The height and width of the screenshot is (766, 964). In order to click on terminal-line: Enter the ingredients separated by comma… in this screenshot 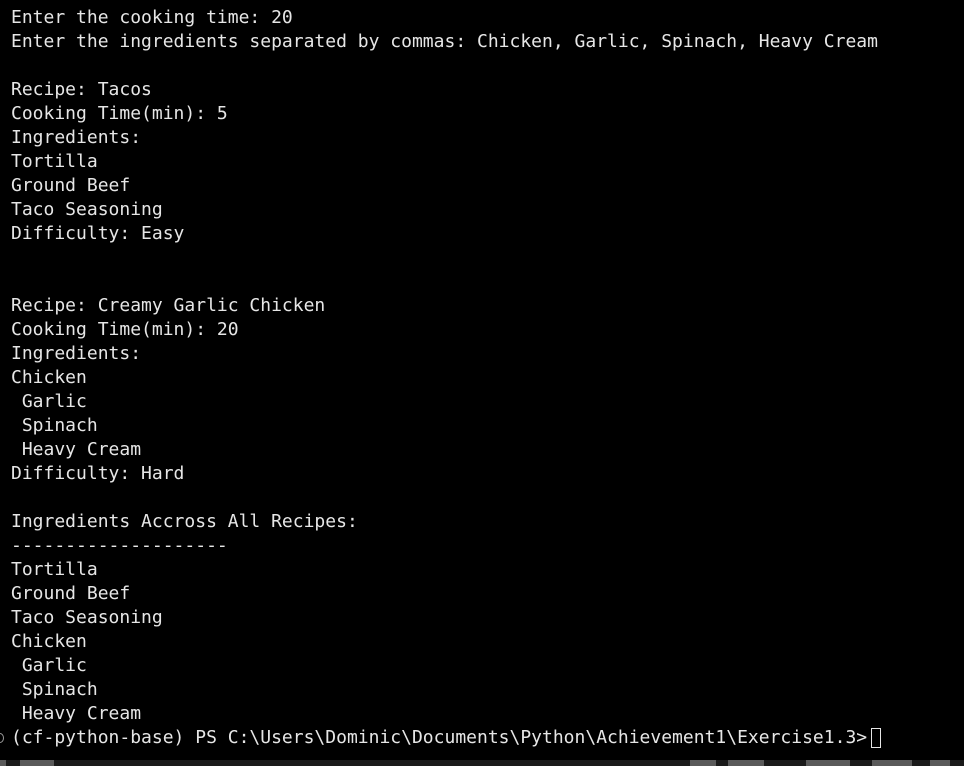, I will do `click(444, 41)`.